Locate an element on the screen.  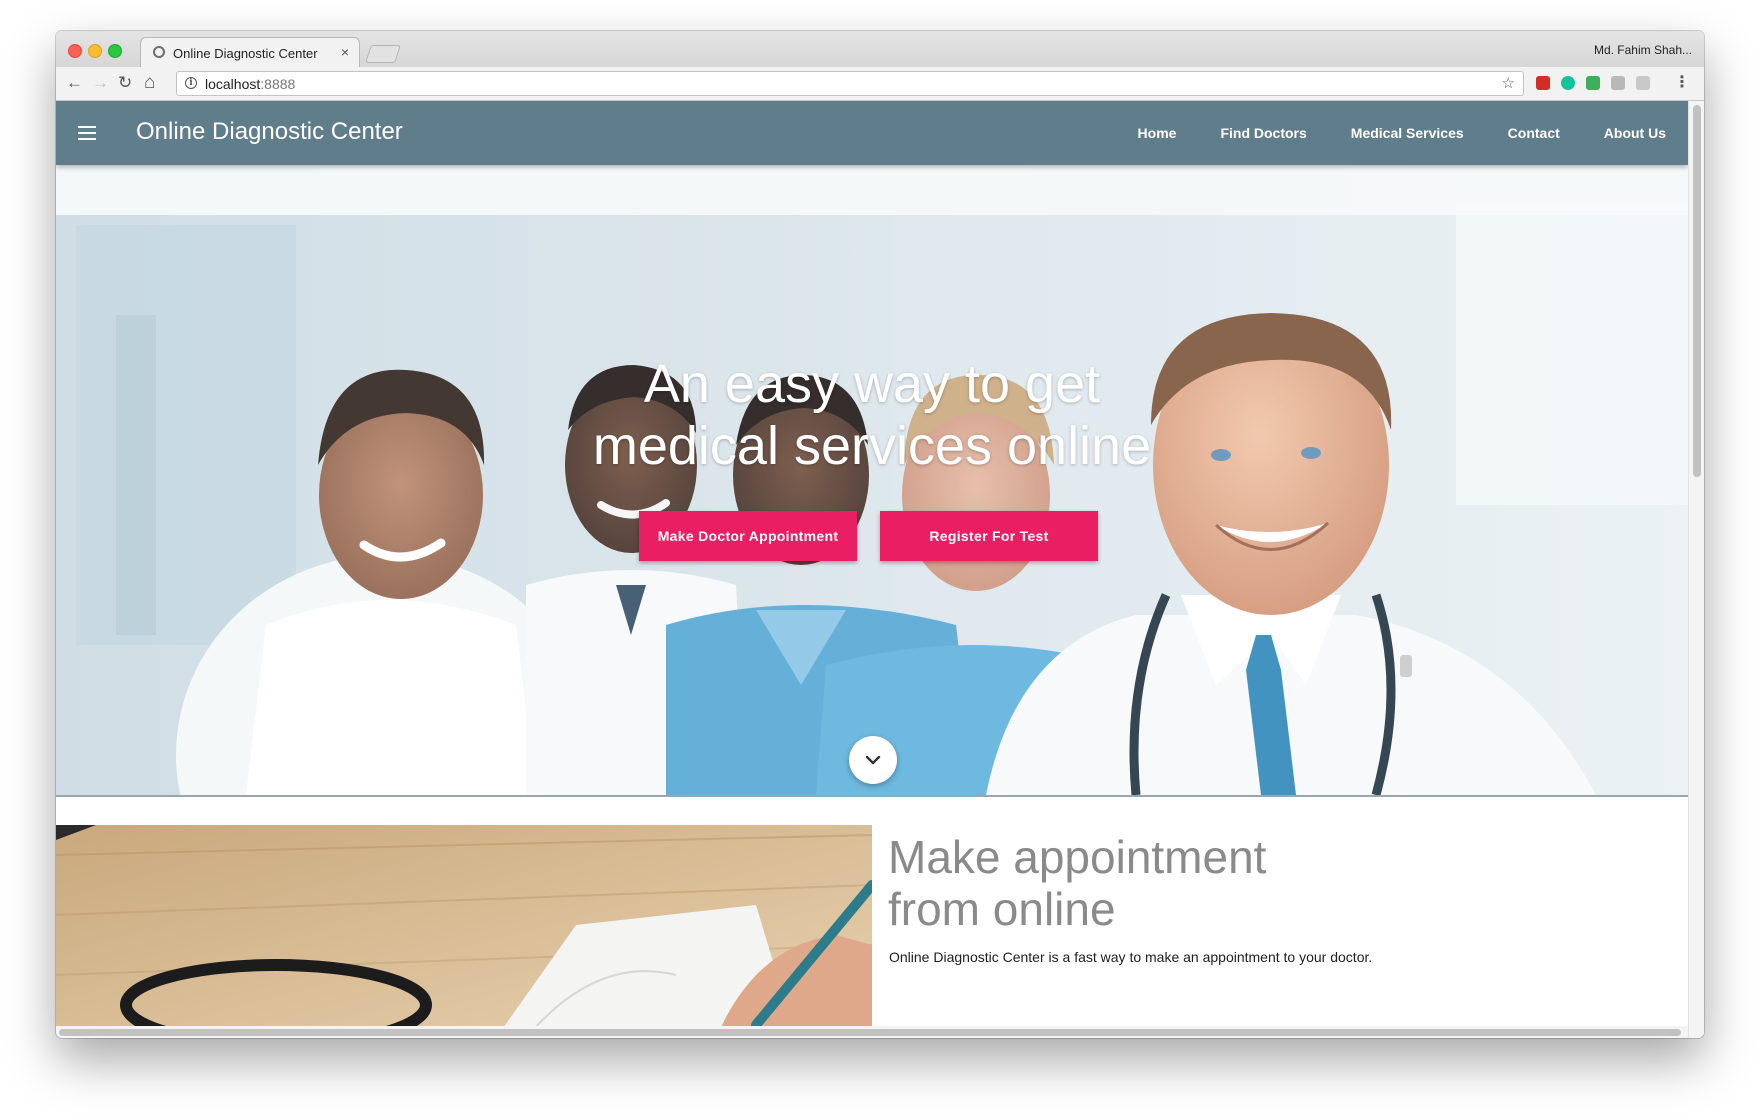
nav-about-us: About Us is located at coordinates (1635, 133).